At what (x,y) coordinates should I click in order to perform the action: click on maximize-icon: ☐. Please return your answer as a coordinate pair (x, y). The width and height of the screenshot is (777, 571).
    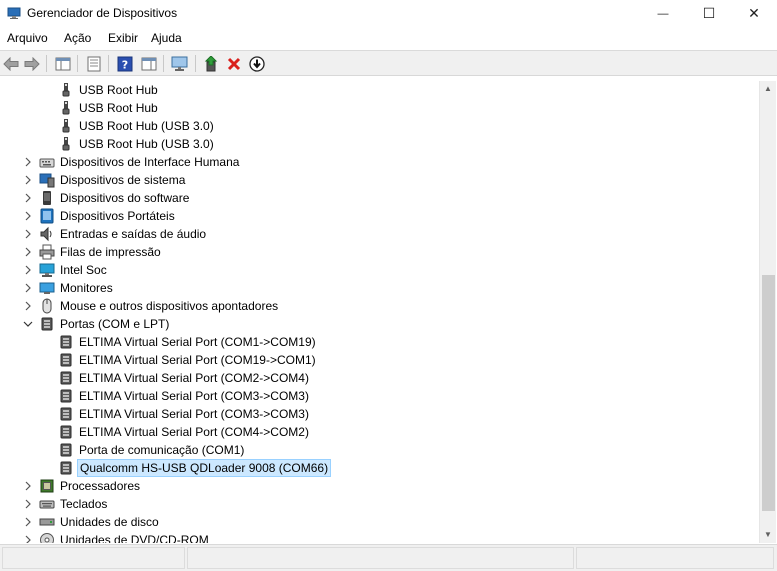
    Looking at the image, I should click on (709, 13).